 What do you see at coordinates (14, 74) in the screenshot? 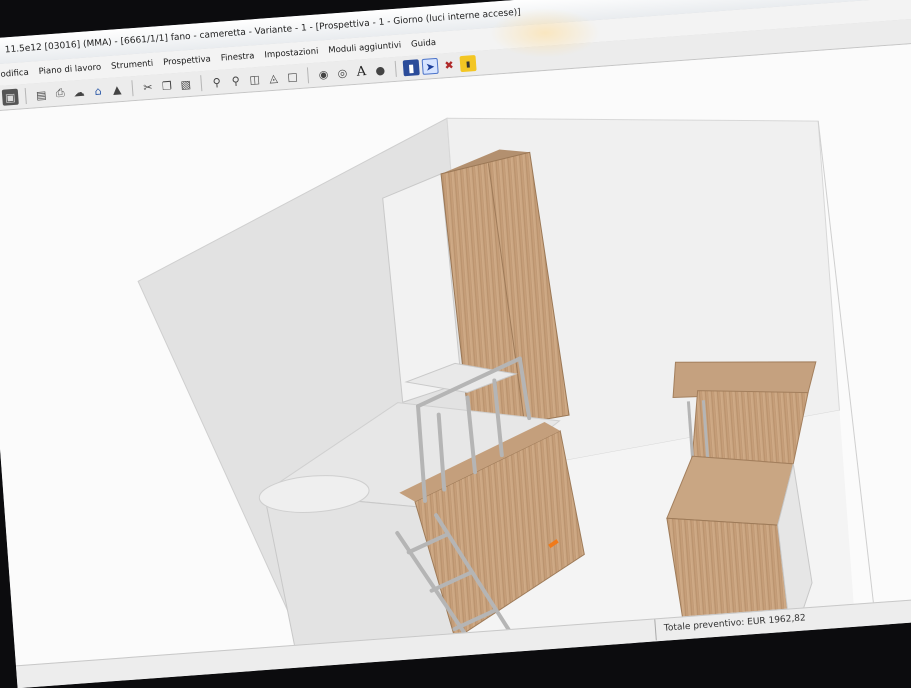
I see `menu-modifica: odifica` at bounding box center [14, 74].